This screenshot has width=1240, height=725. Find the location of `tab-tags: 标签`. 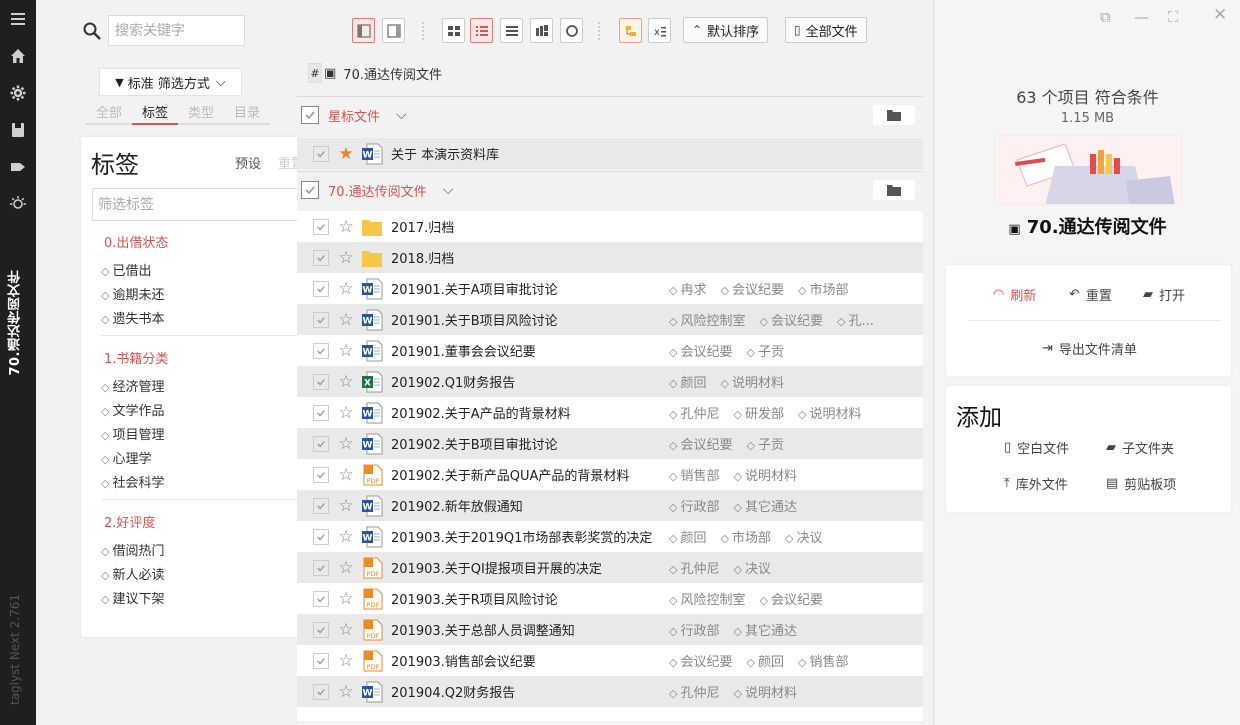

tab-tags: 标签 is located at coordinates (155, 113).